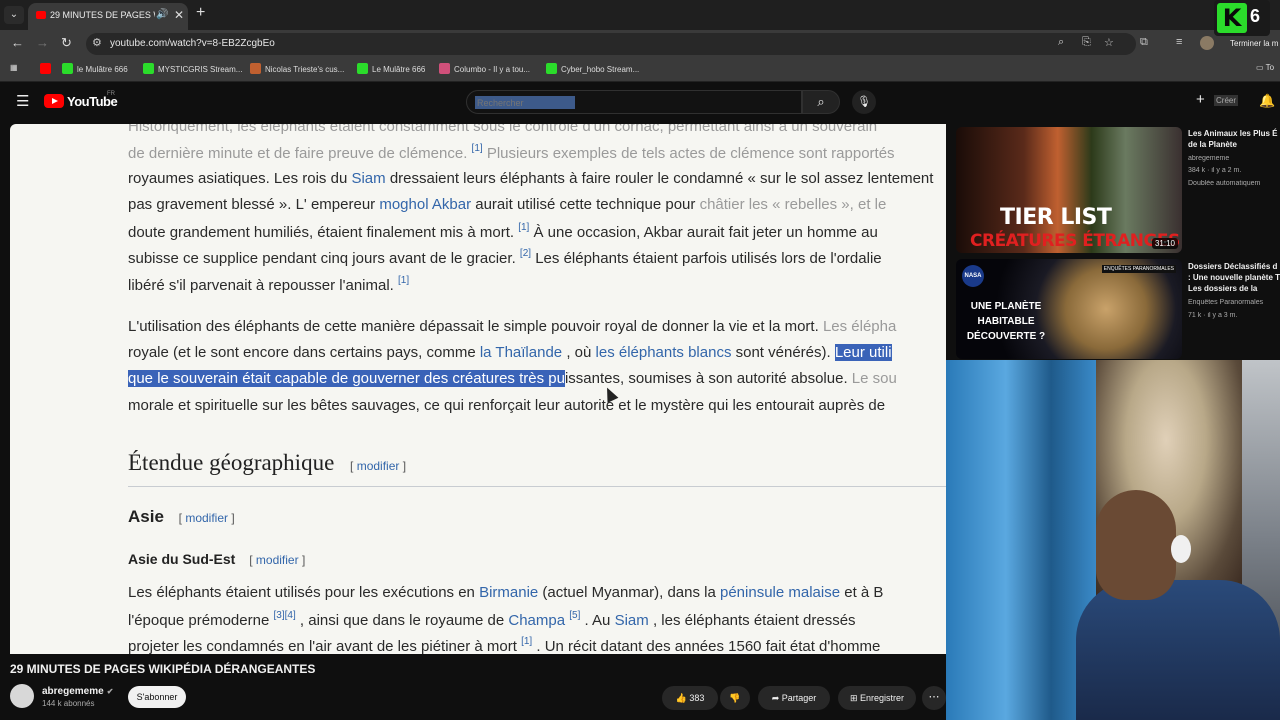 This screenshot has width=1280, height=720. Describe the element at coordinates (1086, 42) in the screenshot. I see `cast-icon: ⎘` at that location.